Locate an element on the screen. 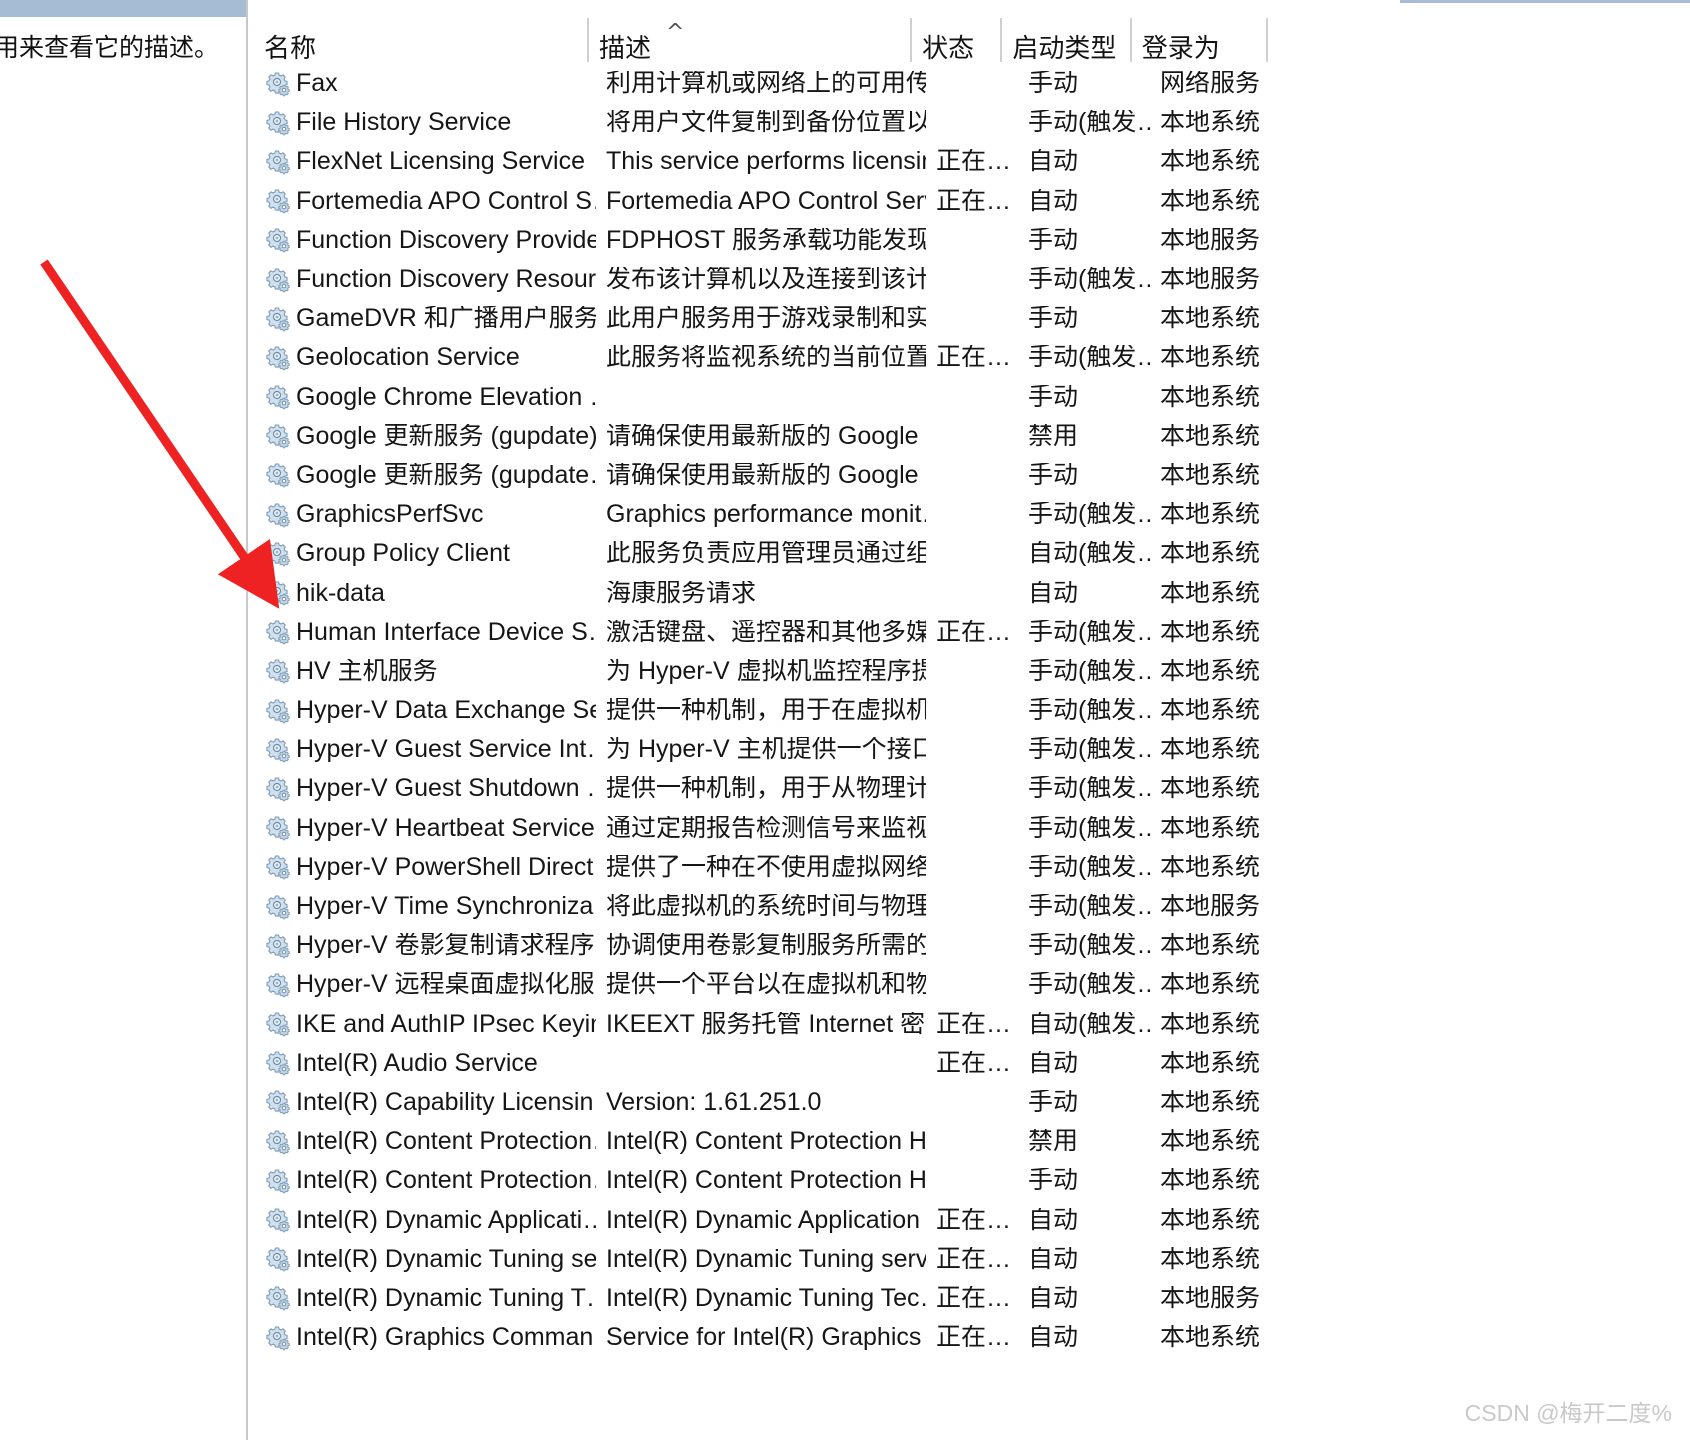 This screenshot has width=1690, height=1440. cell-service-name: Fax is located at coordinates (422, 84).